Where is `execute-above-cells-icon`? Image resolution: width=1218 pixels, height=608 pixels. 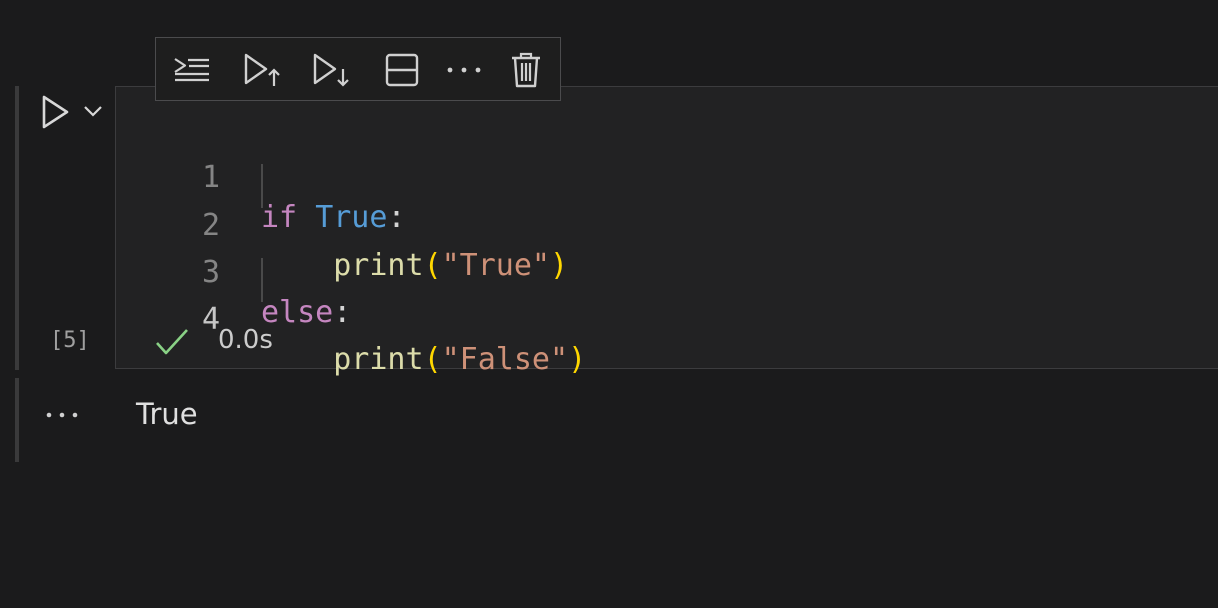
execute-above-cells-icon is located at coordinates (192, 70).